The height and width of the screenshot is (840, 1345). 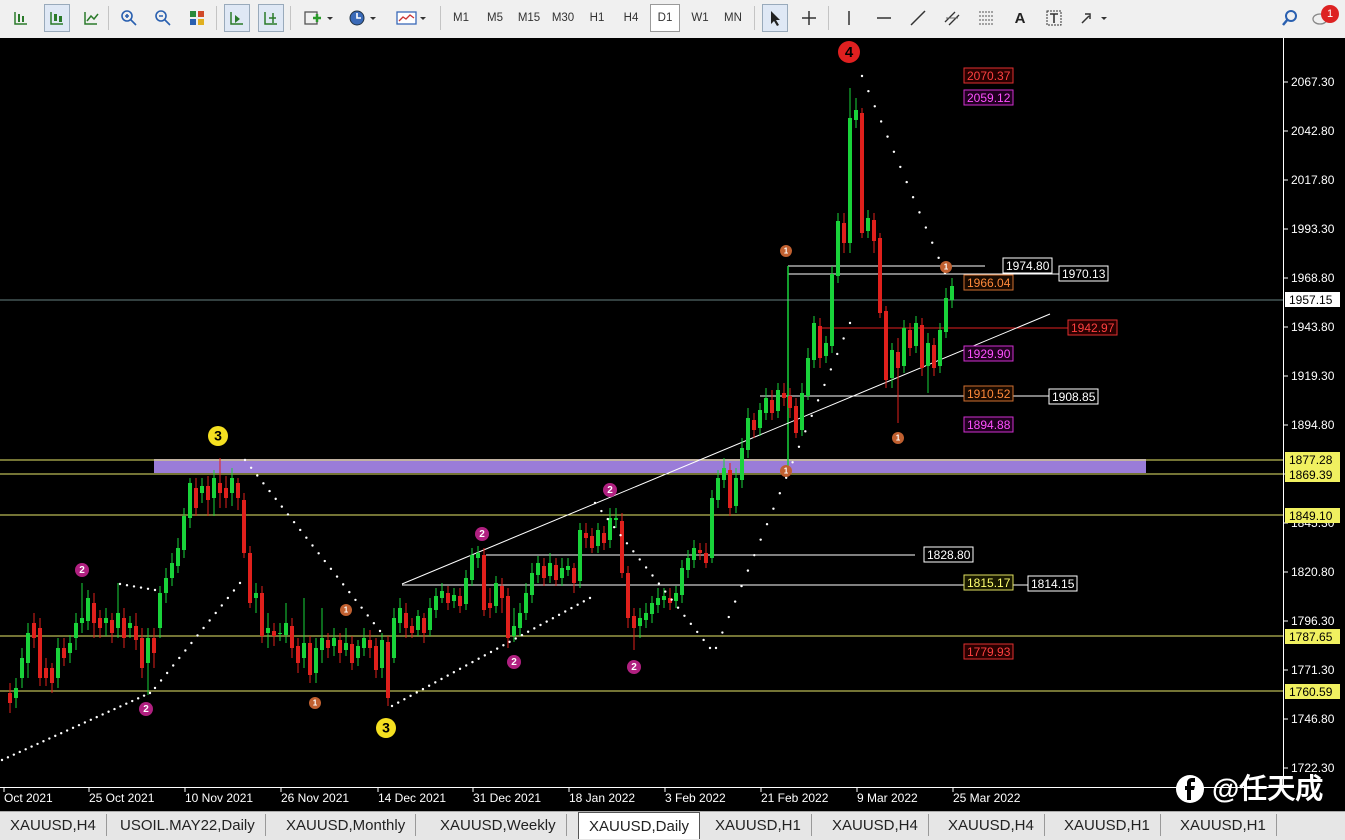 I want to click on level-price-tag: 1787.65, so click(x=1312, y=636).